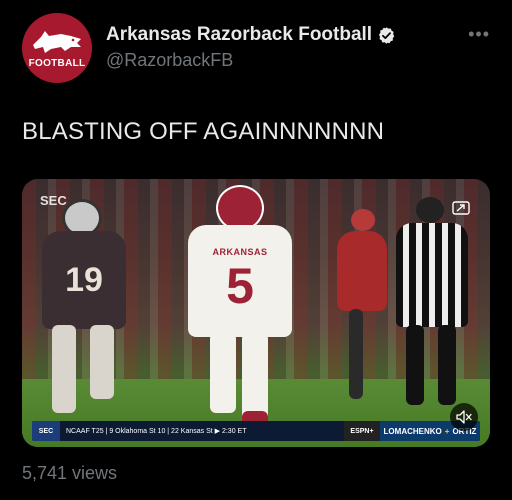 This screenshot has height=500, width=512. I want to click on carrier-jersey-number: 5, so click(240, 286).